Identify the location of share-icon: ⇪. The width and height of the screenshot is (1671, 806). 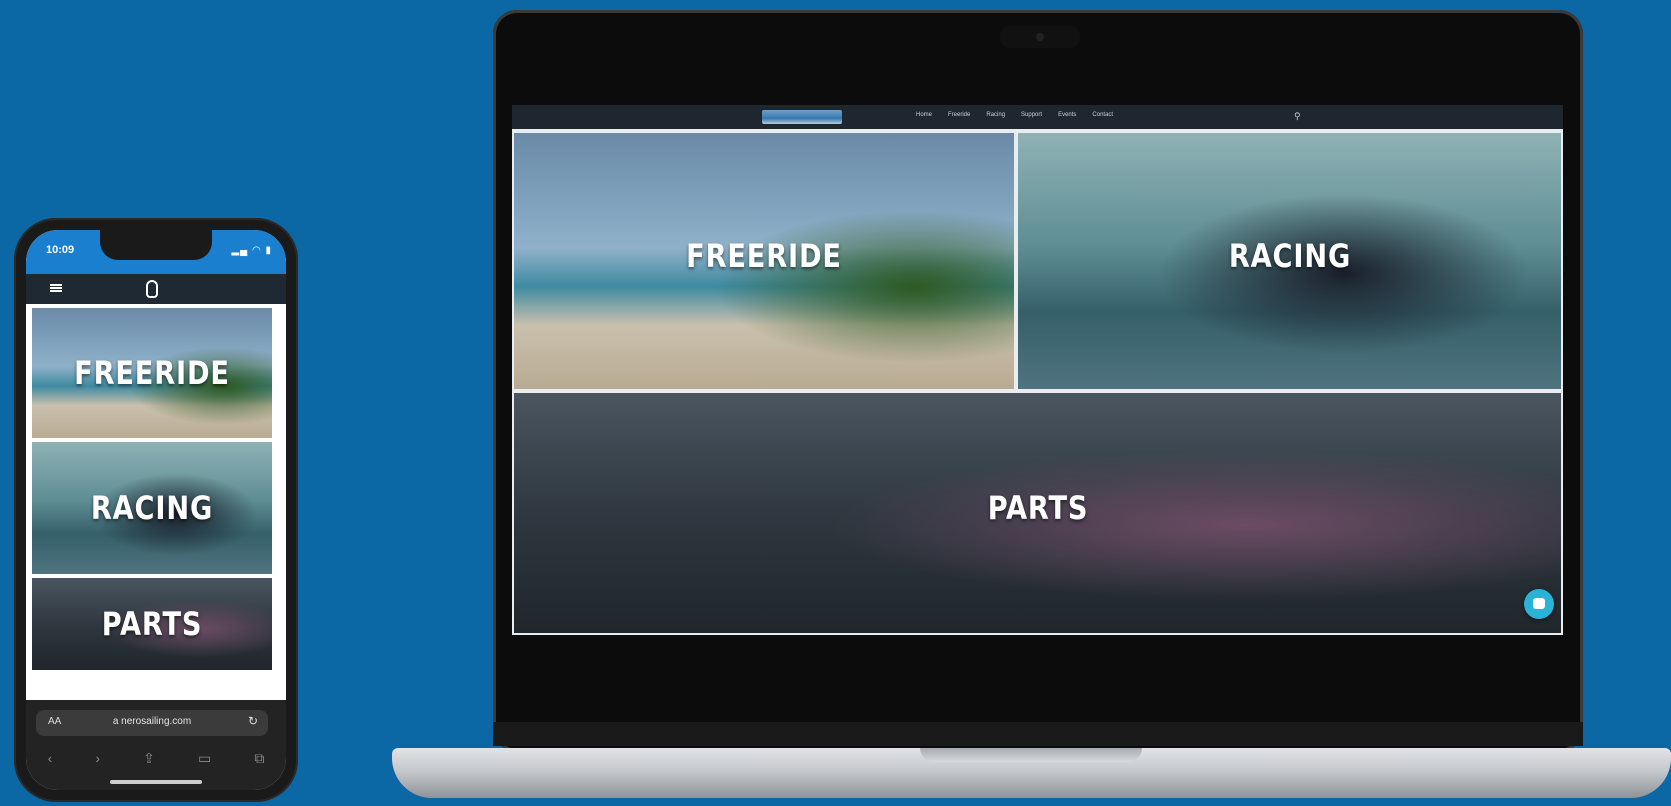
(149, 758).